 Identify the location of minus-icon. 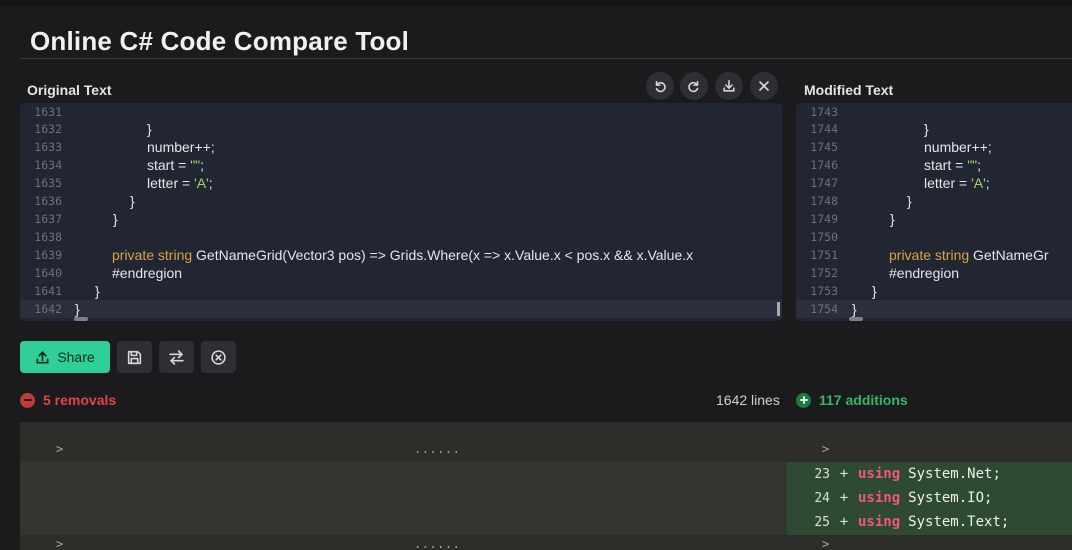
(27, 400).